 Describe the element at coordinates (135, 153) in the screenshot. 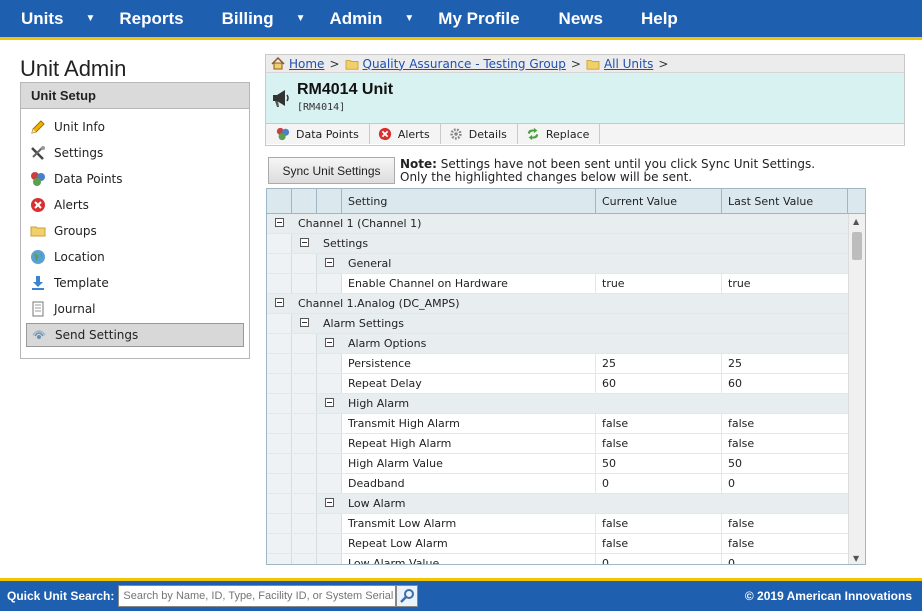

I see `sidebar-item-settings: Settings` at that location.